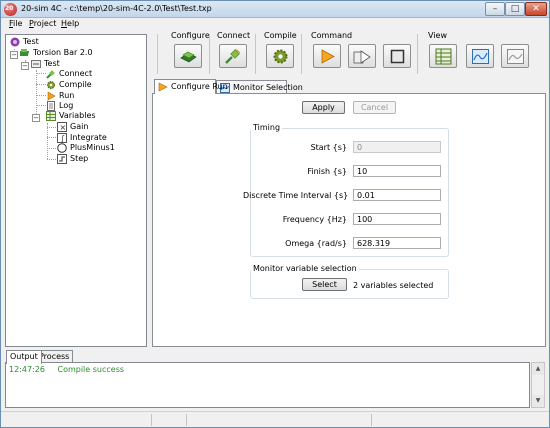 The width and height of the screenshot is (550, 428). Describe the element at coordinates (42, 23) in the screenshot. I see `menu-project: Project` at that location.